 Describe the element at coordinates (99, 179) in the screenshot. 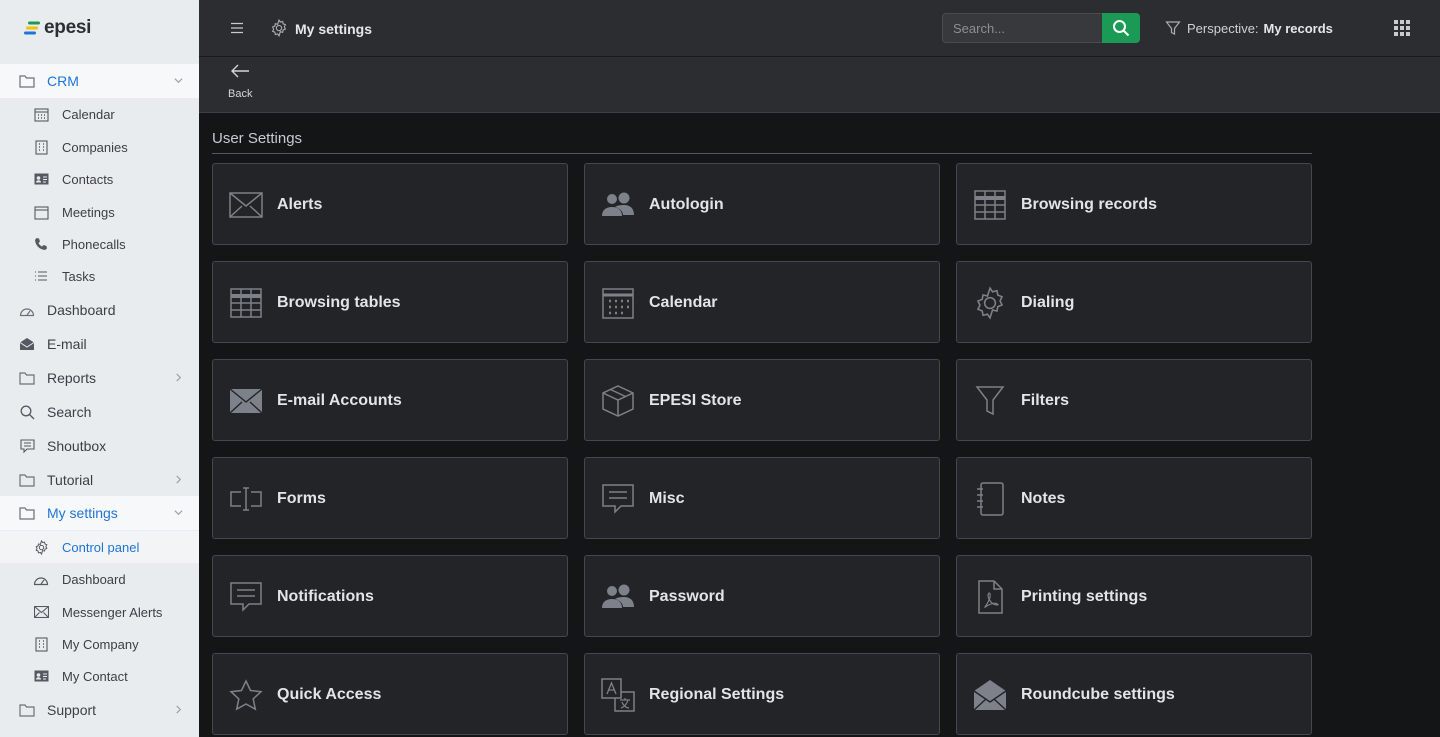

I see `sidebar-item-contacts: Contacts` at that location.